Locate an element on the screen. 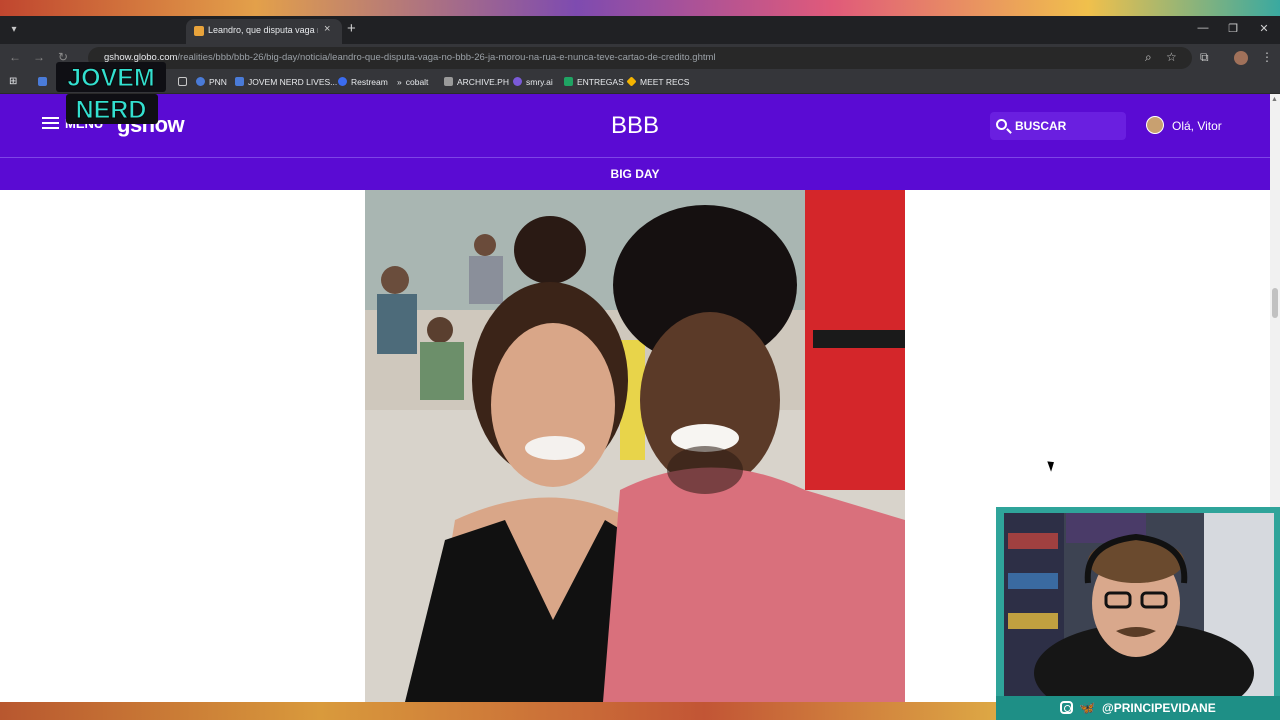  back-arrow-icon: ← is located at coordinates (15, 57).